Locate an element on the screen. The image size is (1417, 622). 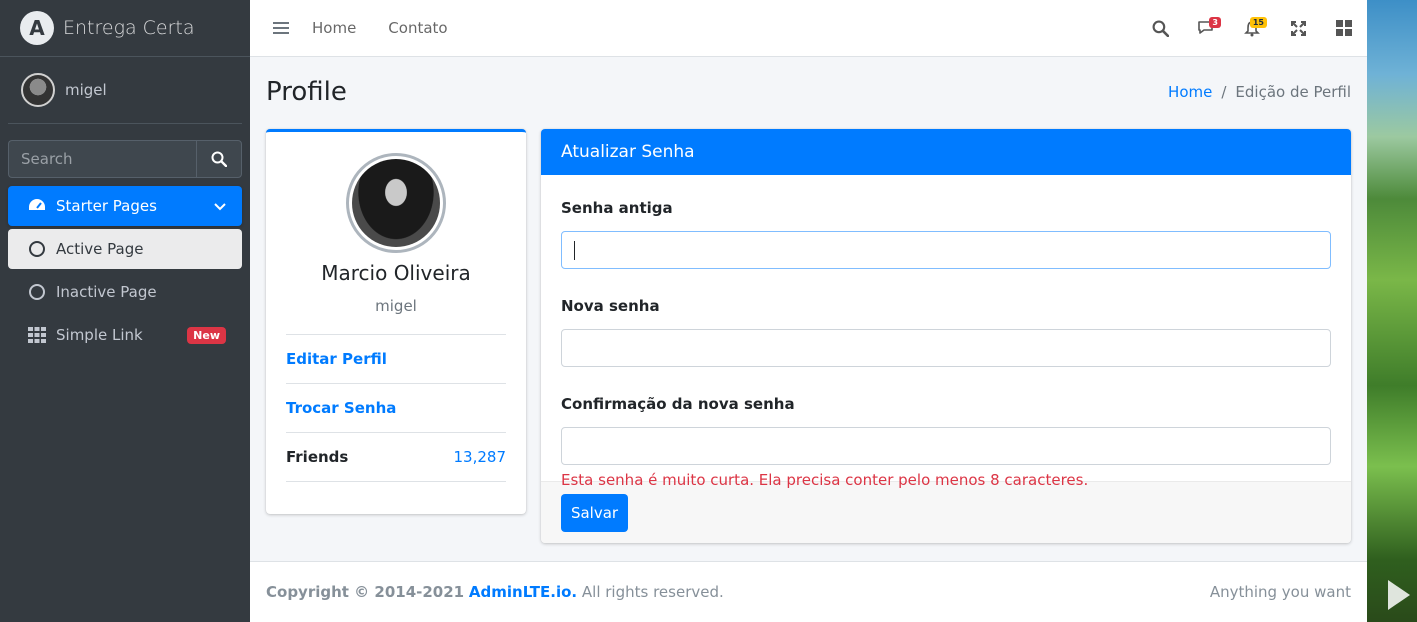
sidebar-item-label: Active Page is located at coordinates (100, 249).